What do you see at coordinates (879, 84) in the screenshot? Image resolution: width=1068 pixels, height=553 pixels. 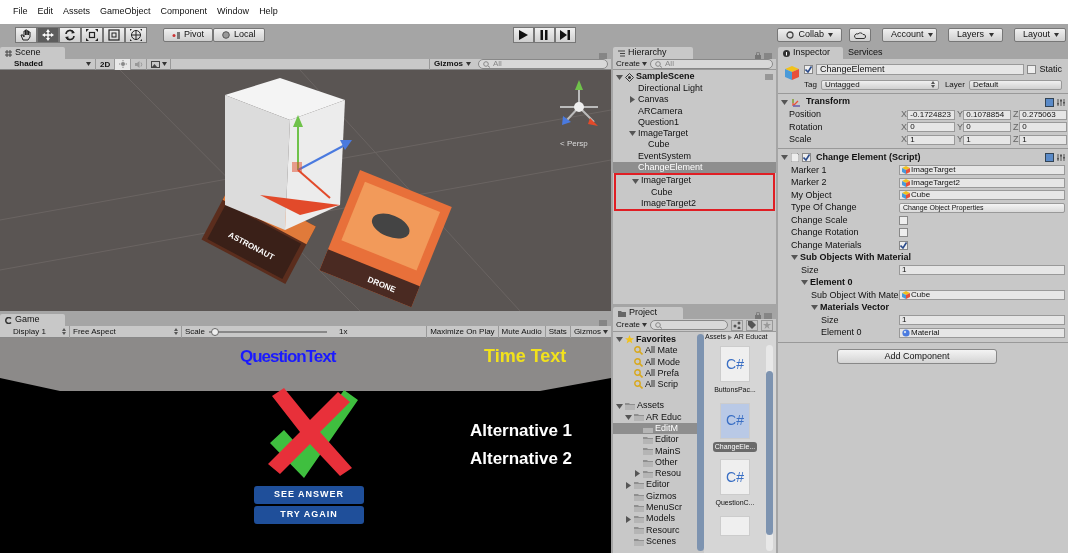 I see `tag-dropdown: Untagged` at bounding box center [879, 84].